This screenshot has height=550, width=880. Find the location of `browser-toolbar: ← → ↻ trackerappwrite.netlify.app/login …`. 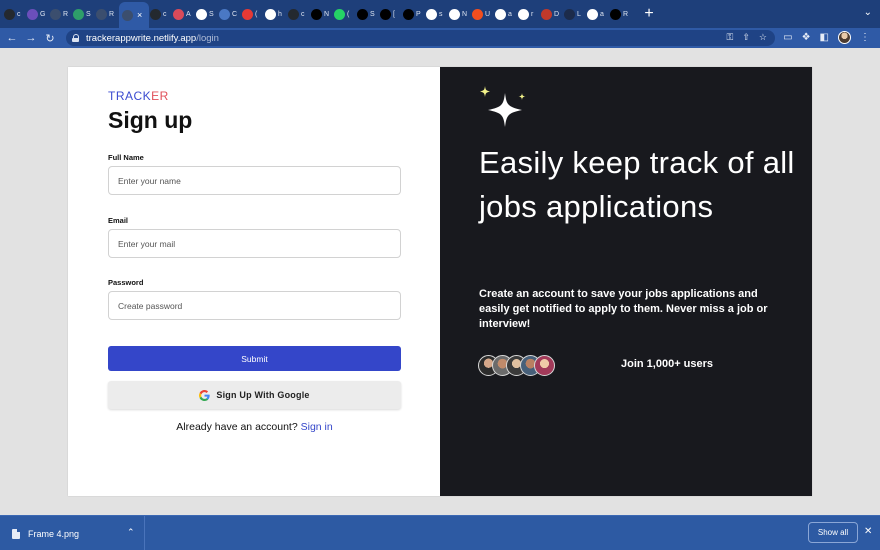

browser-toolbar: ← → ↻ trackerappwrite.netlify.app/login … is located at coordinates (440, 38).